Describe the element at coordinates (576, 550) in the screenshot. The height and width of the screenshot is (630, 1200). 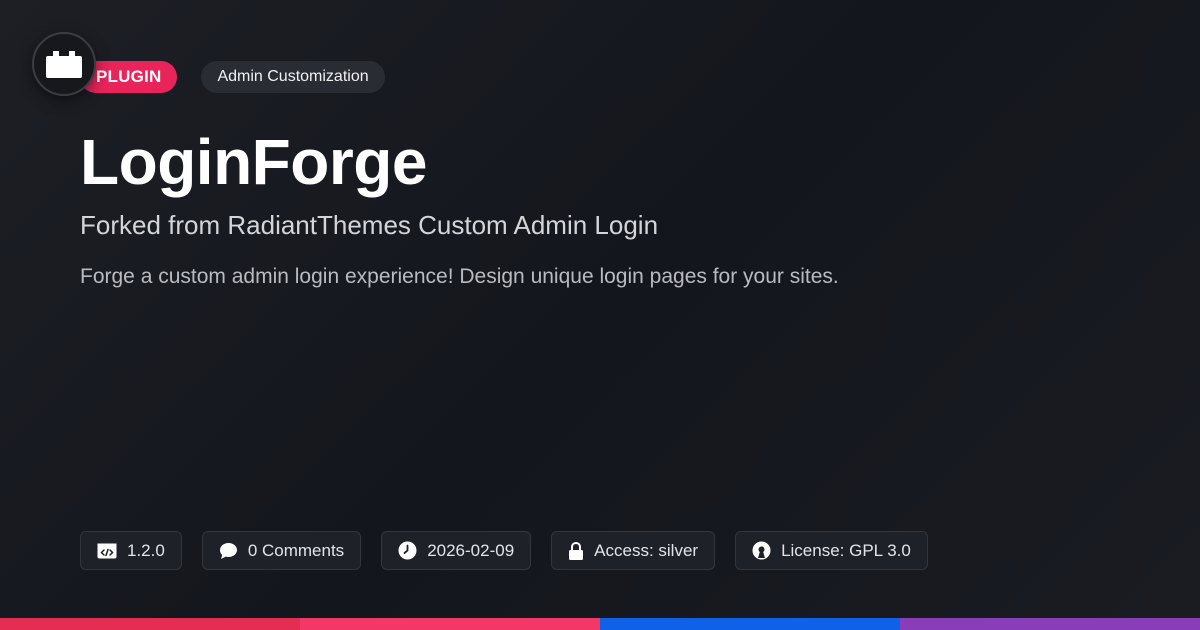
I see `lock-icon` at that location.